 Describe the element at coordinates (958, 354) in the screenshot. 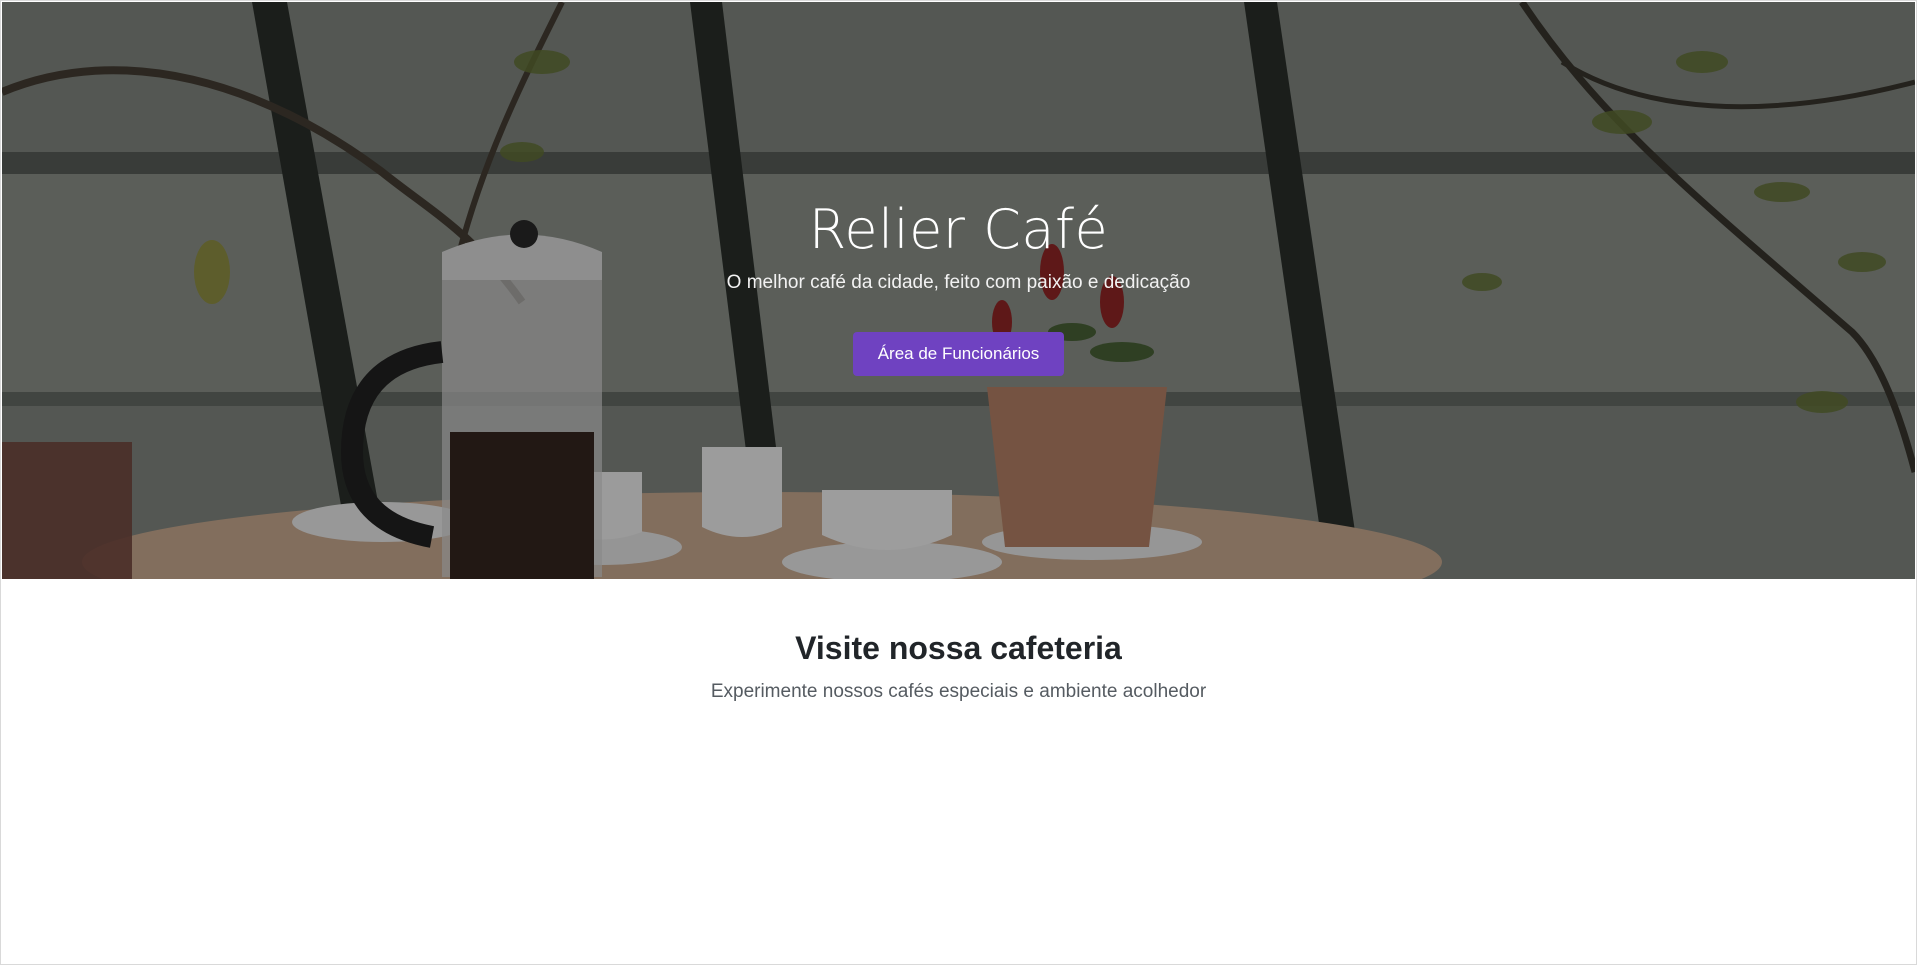

I see `employee-area-button: Área de Funcionários` at that location.